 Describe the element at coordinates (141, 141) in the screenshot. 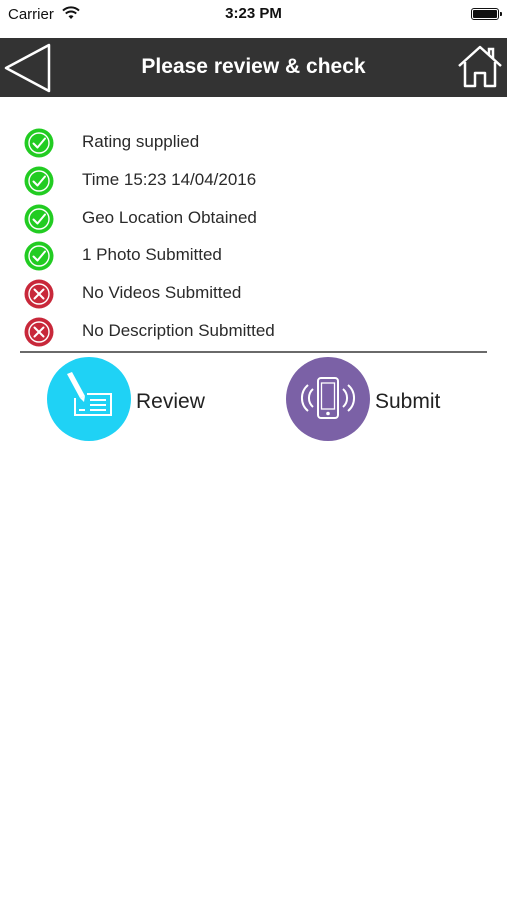

I see `check-item-label: Rating supplied` at that location.